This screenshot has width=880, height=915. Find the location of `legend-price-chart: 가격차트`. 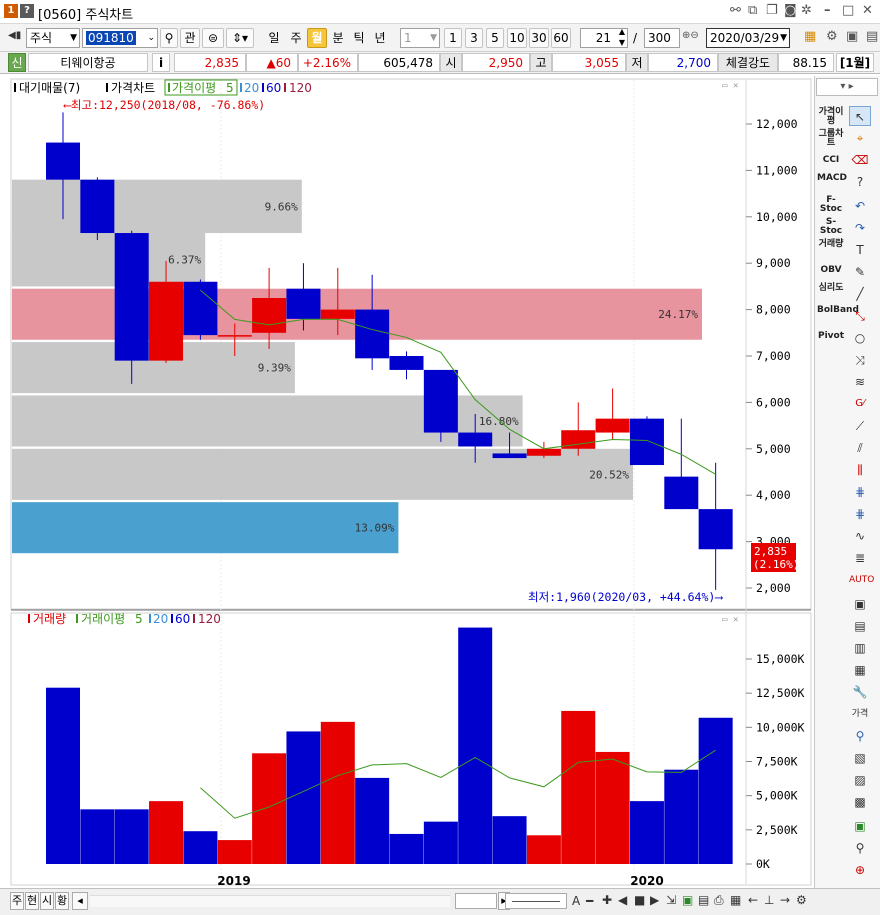

legend-price-chart: 가격차트 is located at coordinates (133, 88).